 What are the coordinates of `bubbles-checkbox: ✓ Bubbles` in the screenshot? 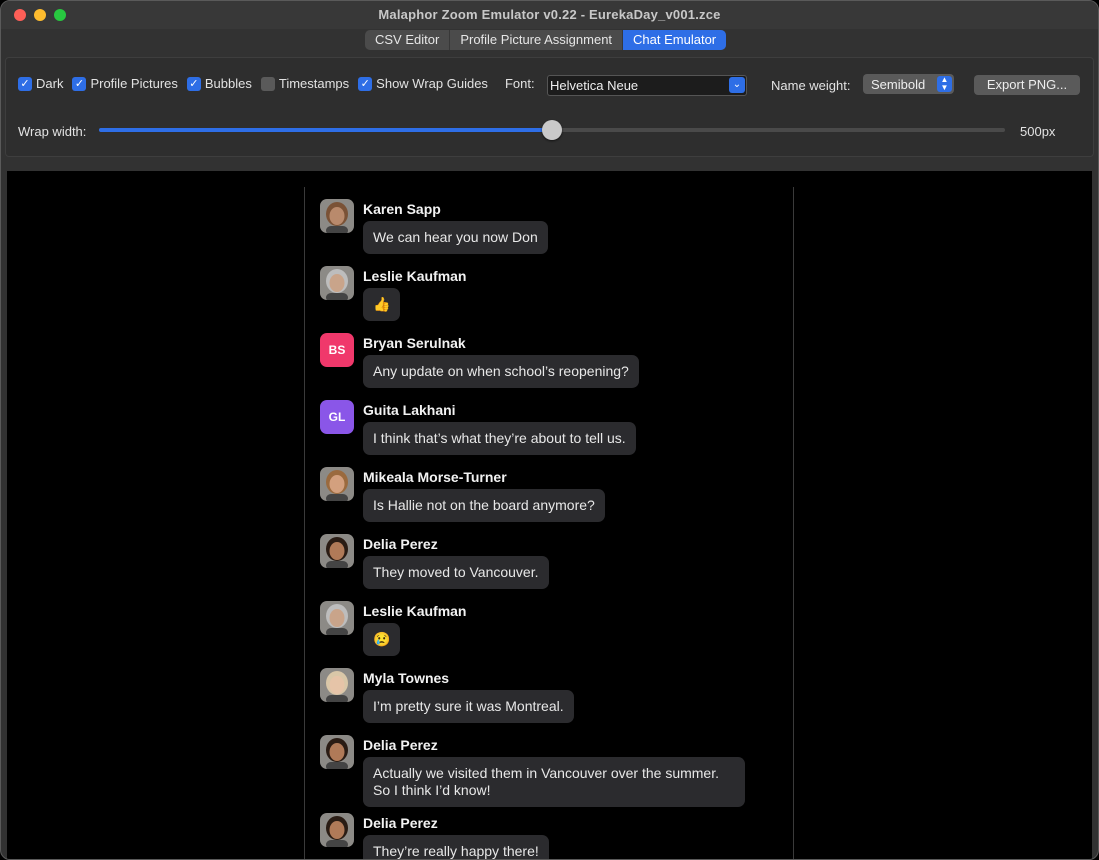 It's located at (219, 83).